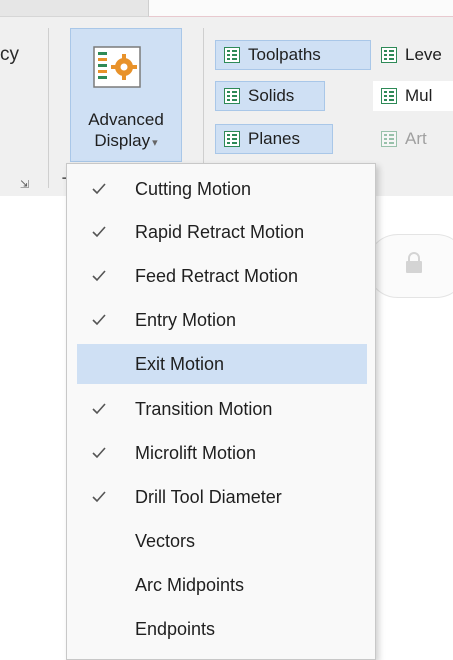 The height and width of the screenshot is (660, 453). Describe the element at coordinates (284, 54) in the screenshot. I see `display-toggle-label: Toolpaths` at that location.